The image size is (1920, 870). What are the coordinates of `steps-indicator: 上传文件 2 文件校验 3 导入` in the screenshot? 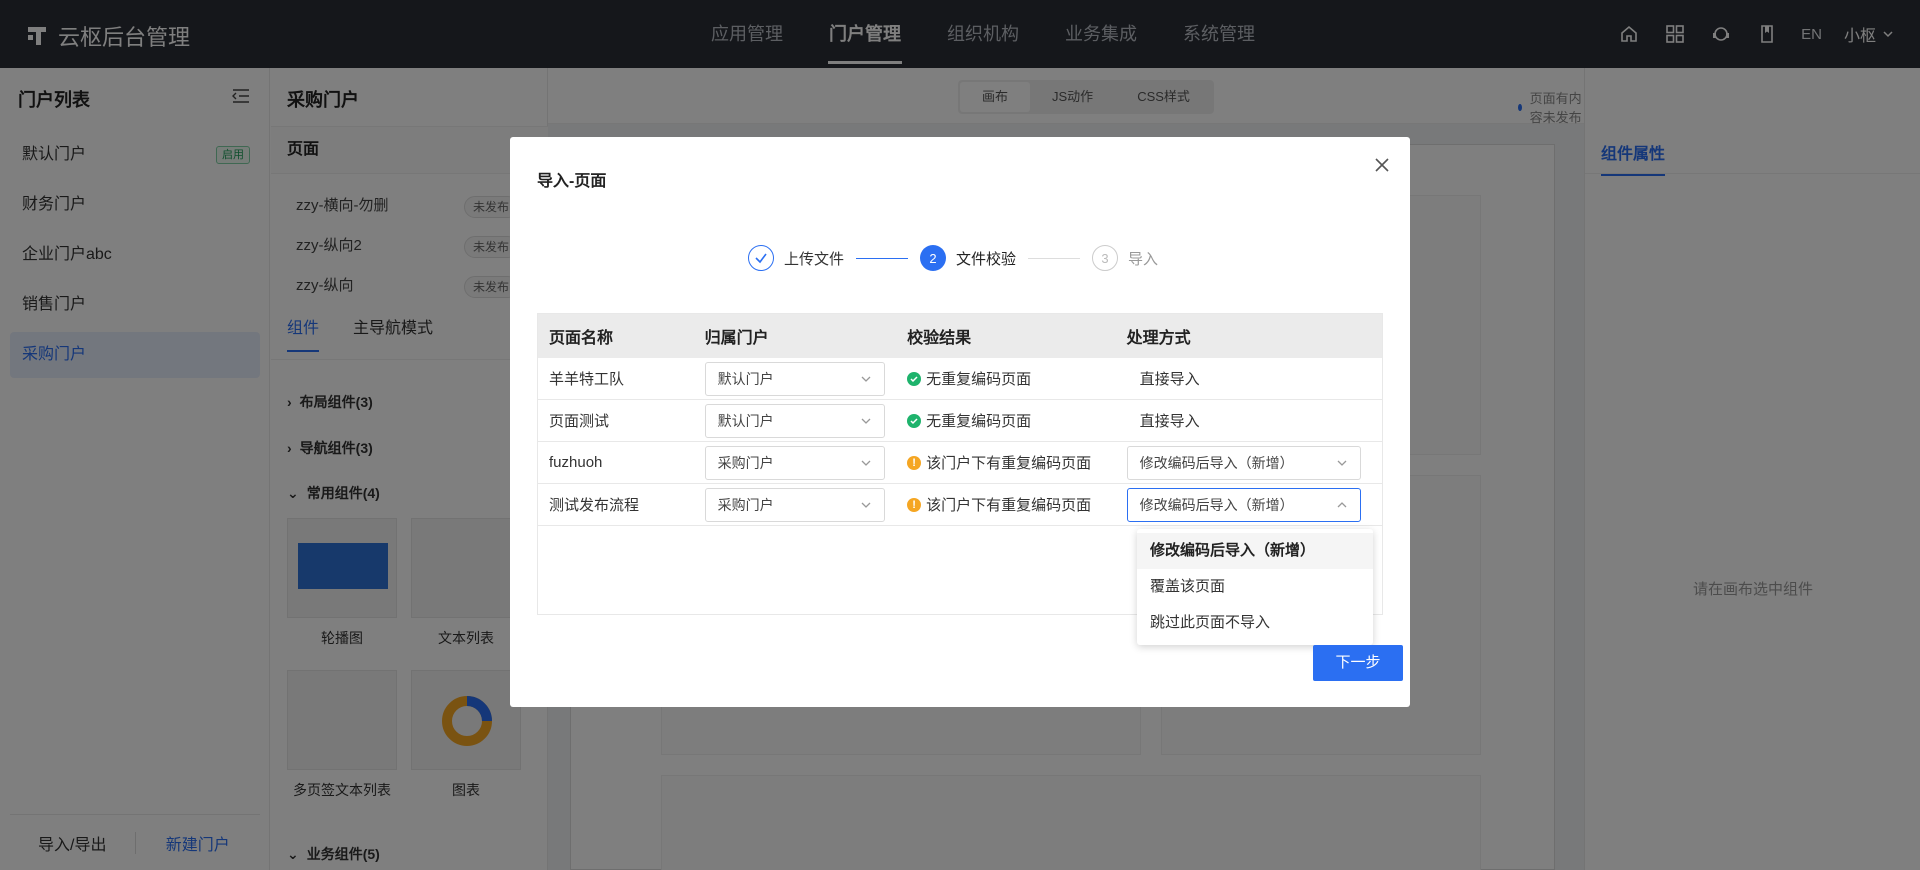 It's located at (953, 258).